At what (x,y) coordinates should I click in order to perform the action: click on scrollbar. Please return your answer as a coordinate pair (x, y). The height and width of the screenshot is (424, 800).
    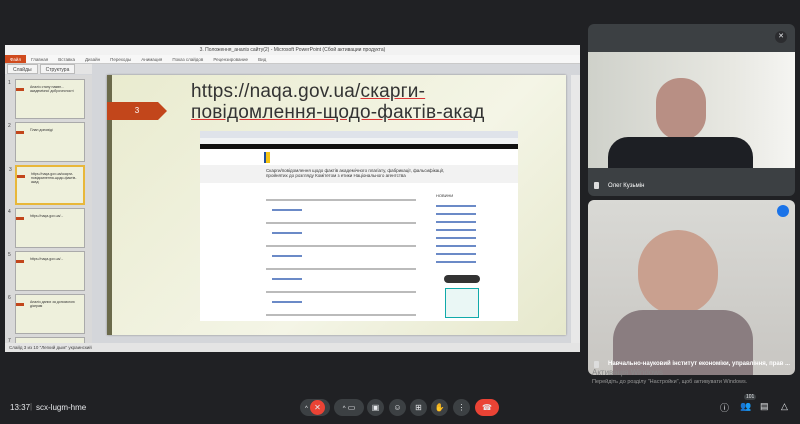
    Looking at the image, I should click on (575, 209).